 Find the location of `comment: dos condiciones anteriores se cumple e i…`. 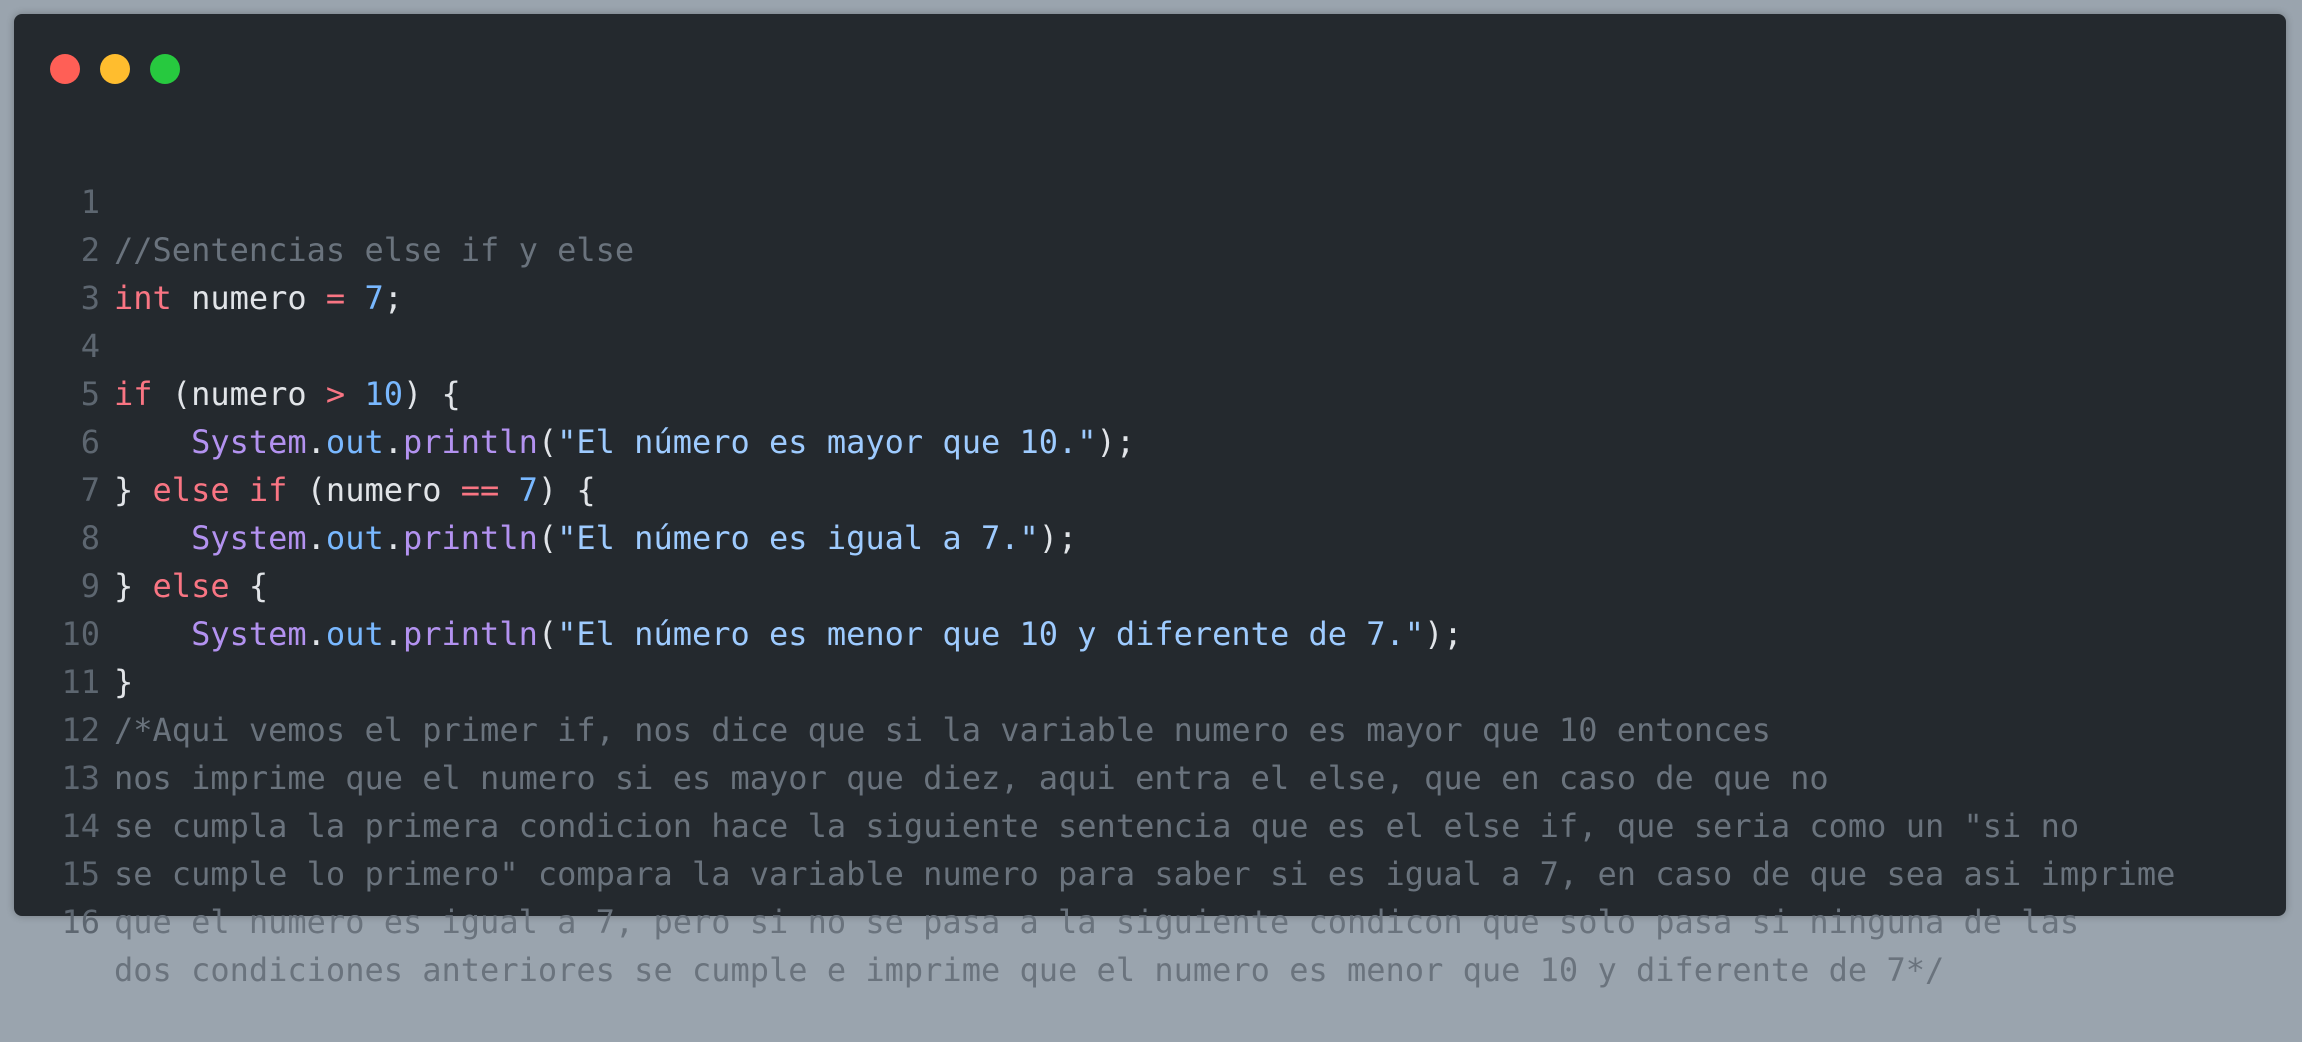

comment: dos condiciones anteriores se cumple e i… is located at coordinates (1029, 970).